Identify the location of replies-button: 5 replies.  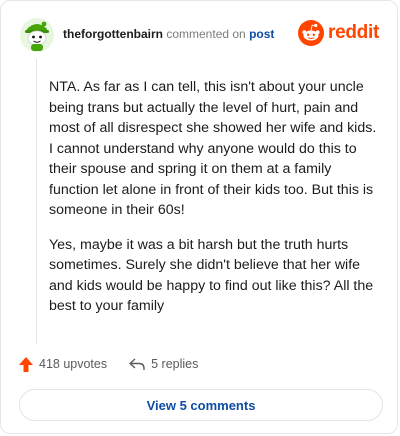
(163, 364).